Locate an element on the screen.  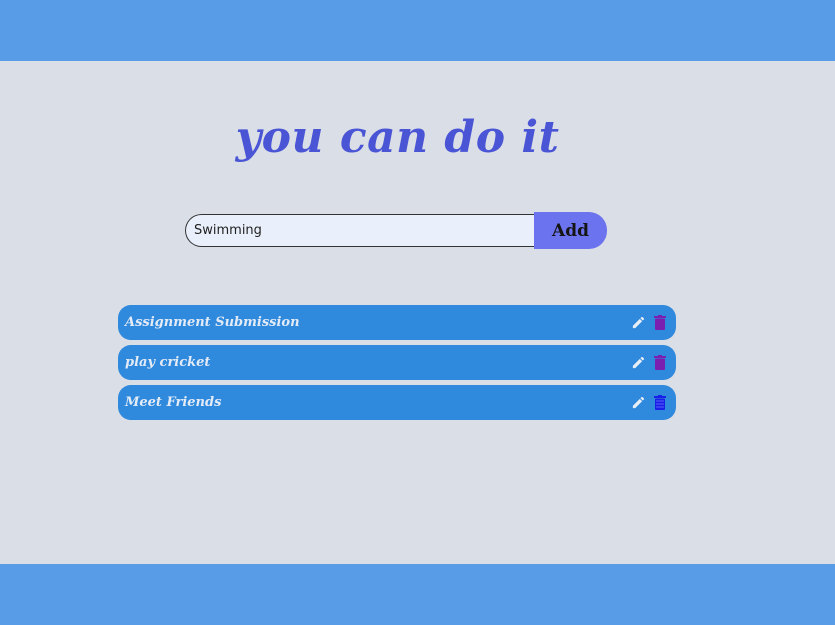
top-banner is located at coordinates (417, 30).